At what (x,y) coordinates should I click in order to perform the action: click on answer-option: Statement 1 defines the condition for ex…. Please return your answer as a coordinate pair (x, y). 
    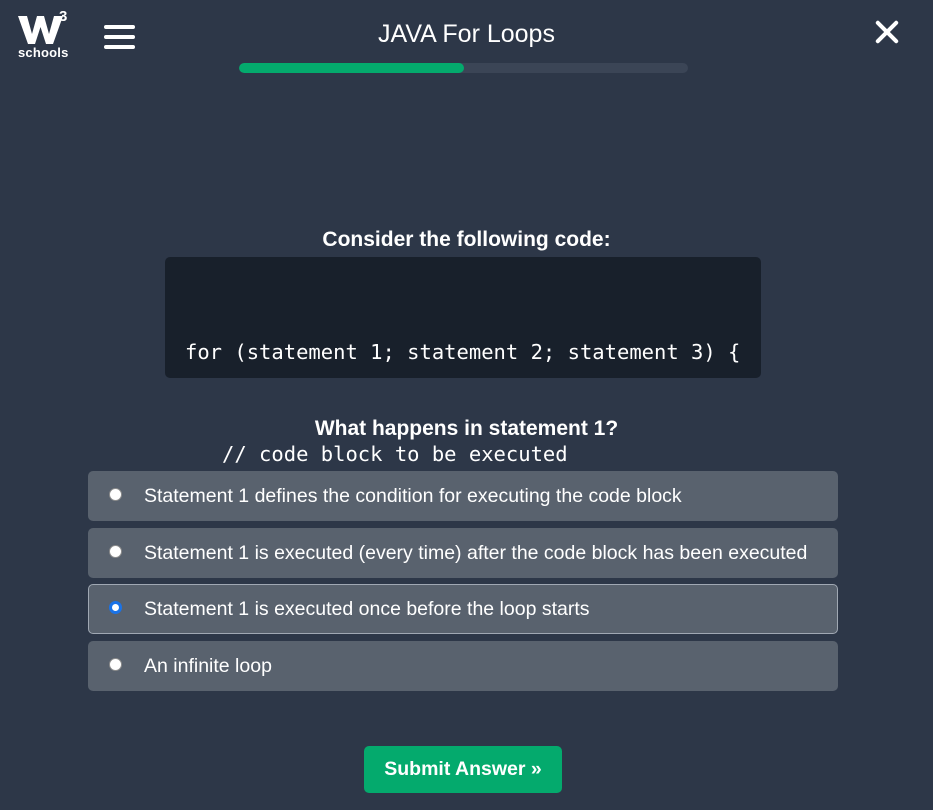
    Looking at the image, I should click on (463, 496).